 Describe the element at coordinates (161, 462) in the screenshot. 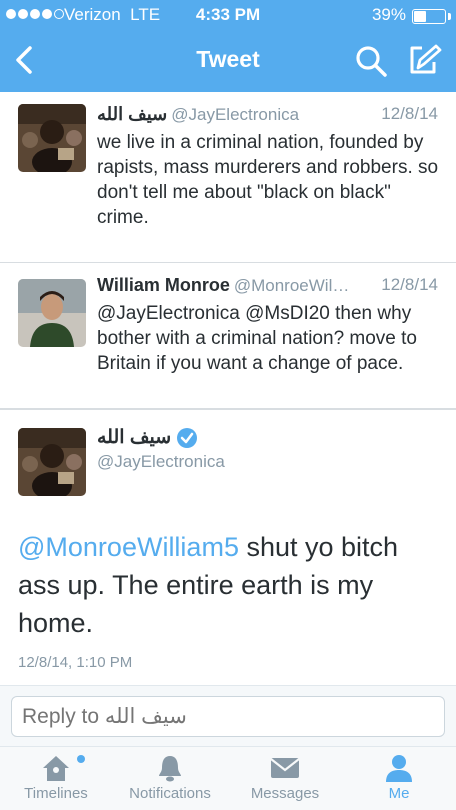

I see `main-tweet-handle: @JayElectronica` at that location.